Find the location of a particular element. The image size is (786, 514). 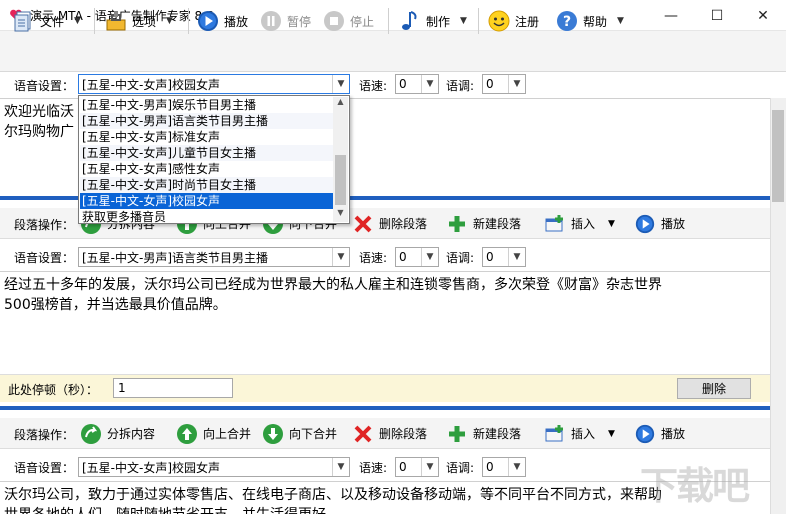

voice-select-value: [五星-中文-女声]校园女声 is located at coordinates (151, 467).